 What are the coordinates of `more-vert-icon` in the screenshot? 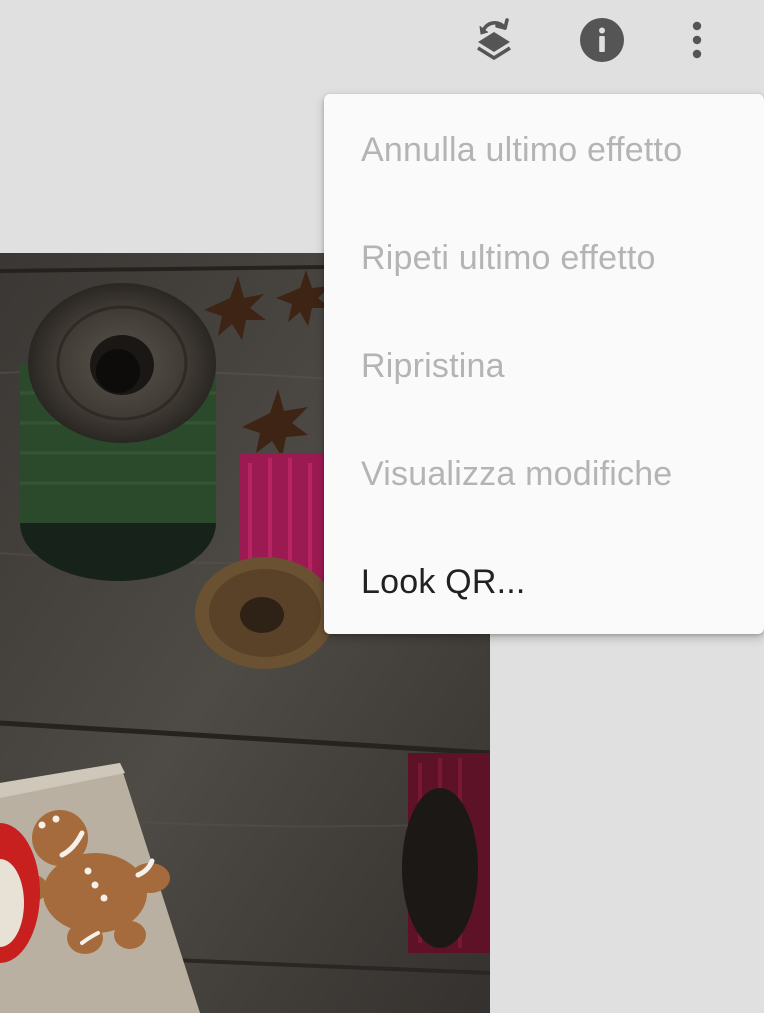 It's located at (697, 40).